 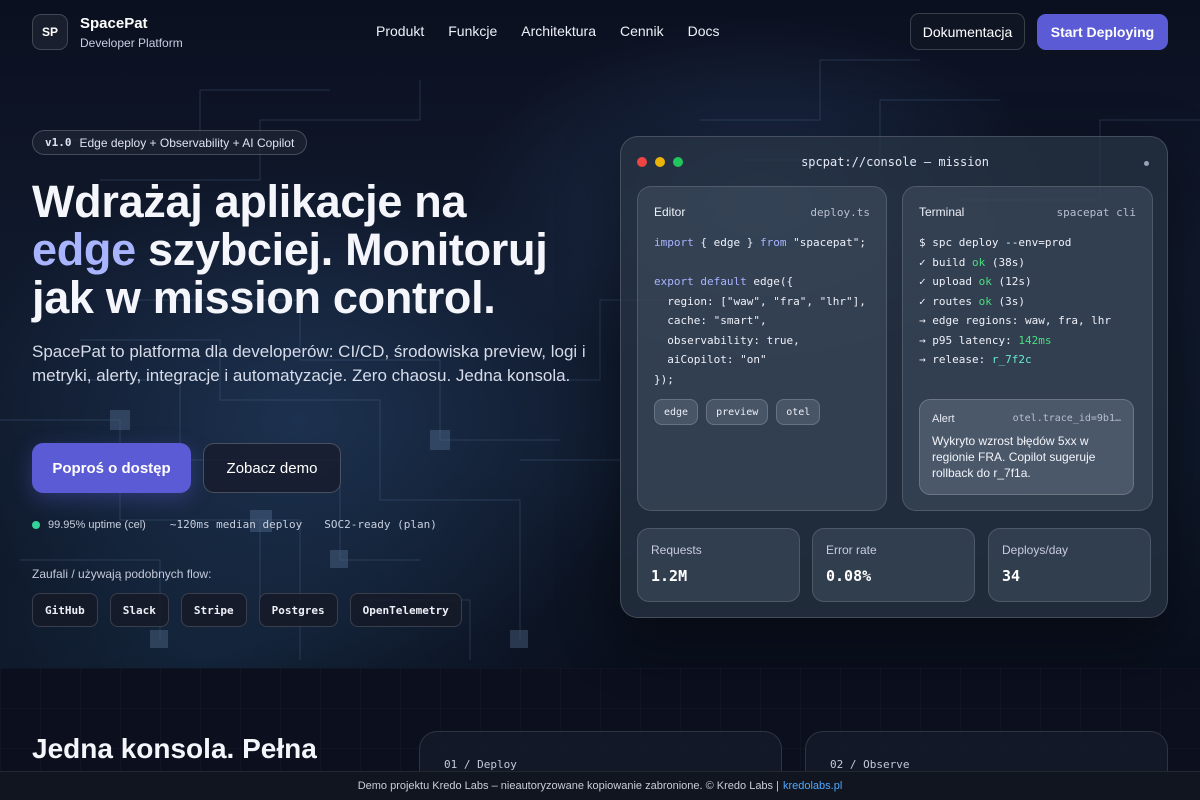 I want to click on code-token: import, so click(x=674, y=242).